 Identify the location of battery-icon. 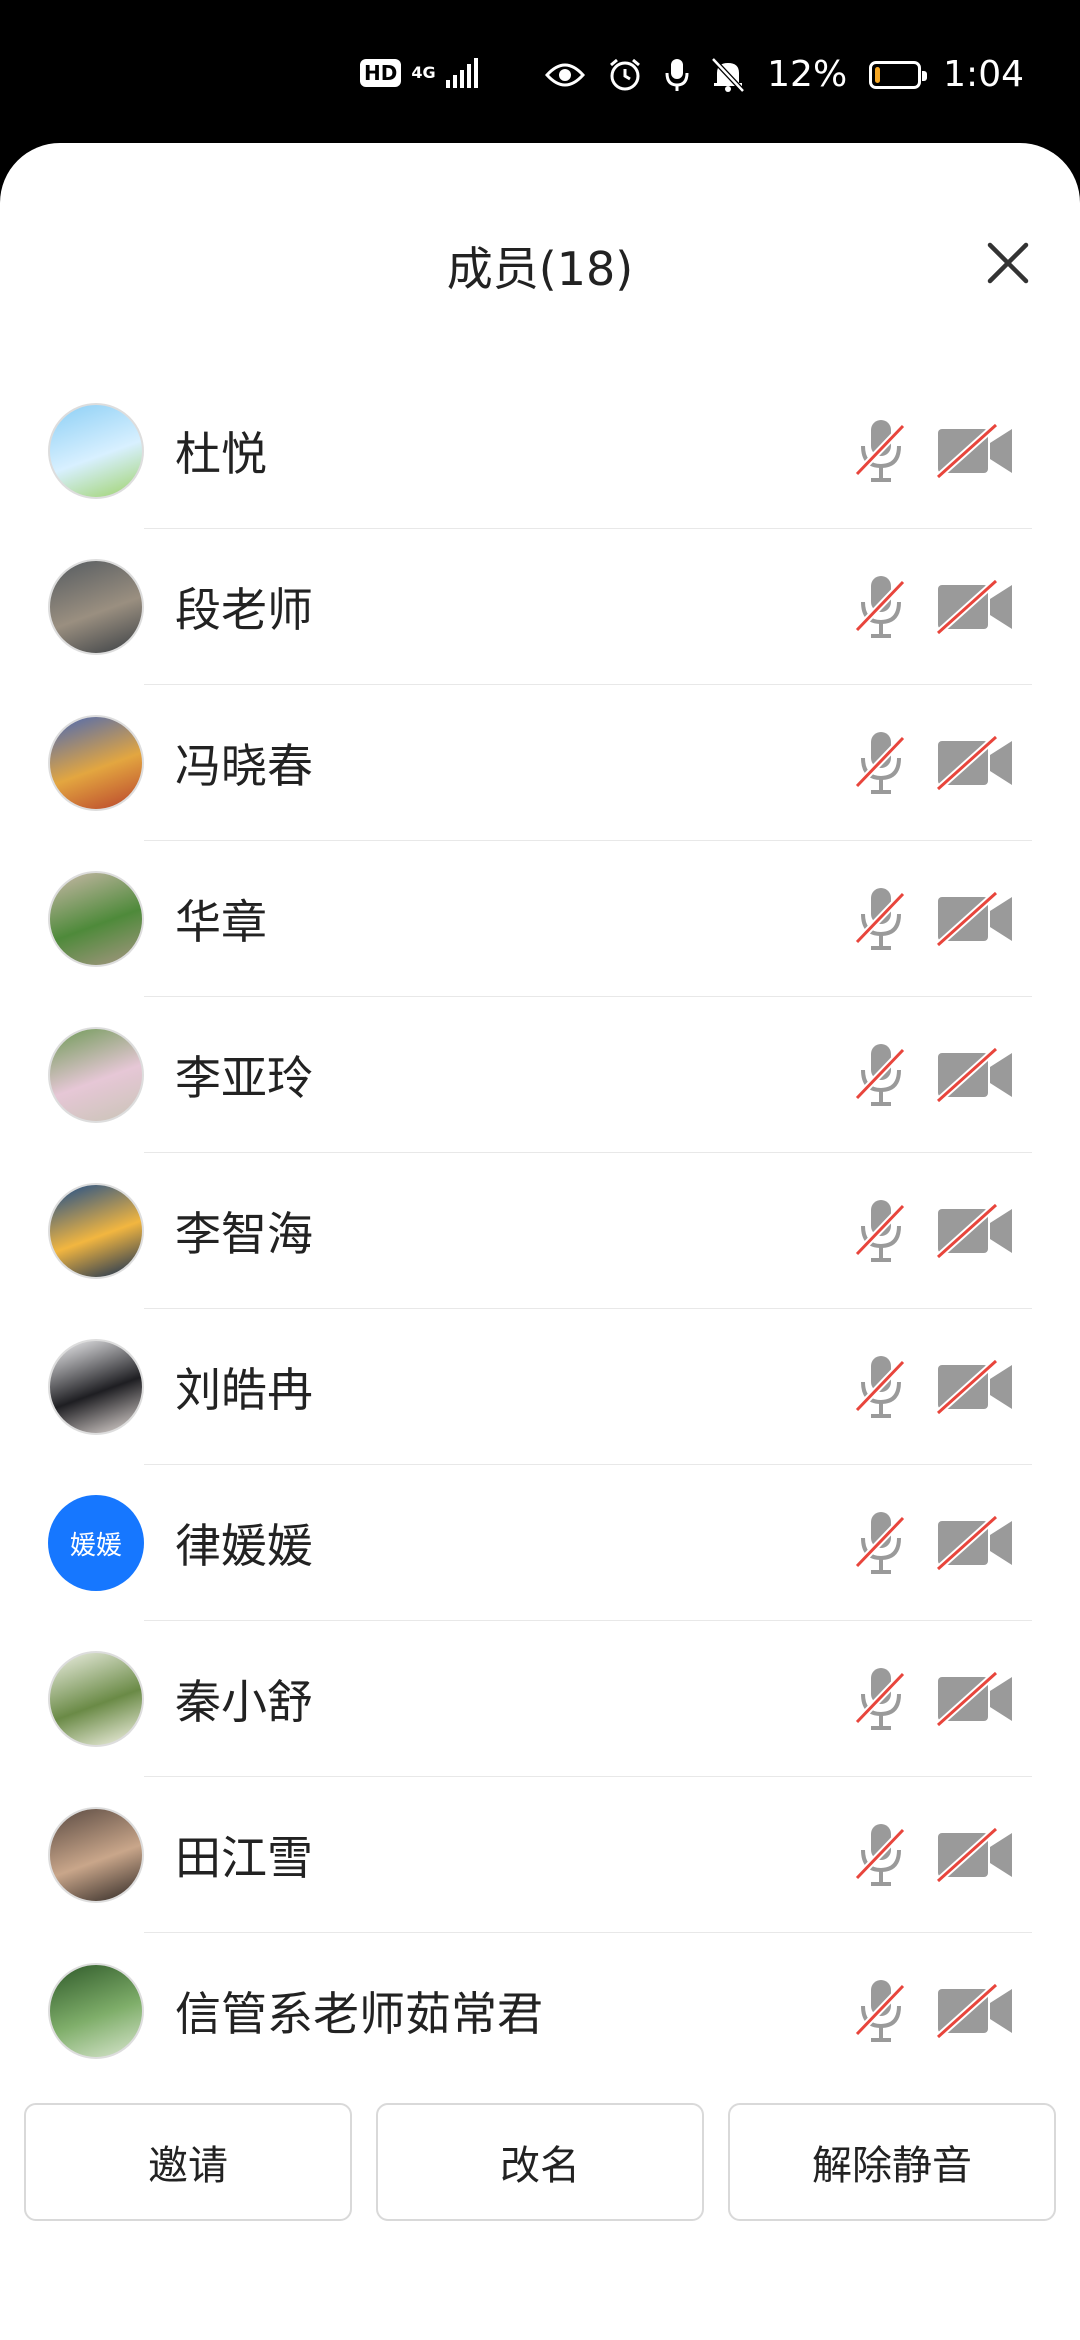
(898, 74).